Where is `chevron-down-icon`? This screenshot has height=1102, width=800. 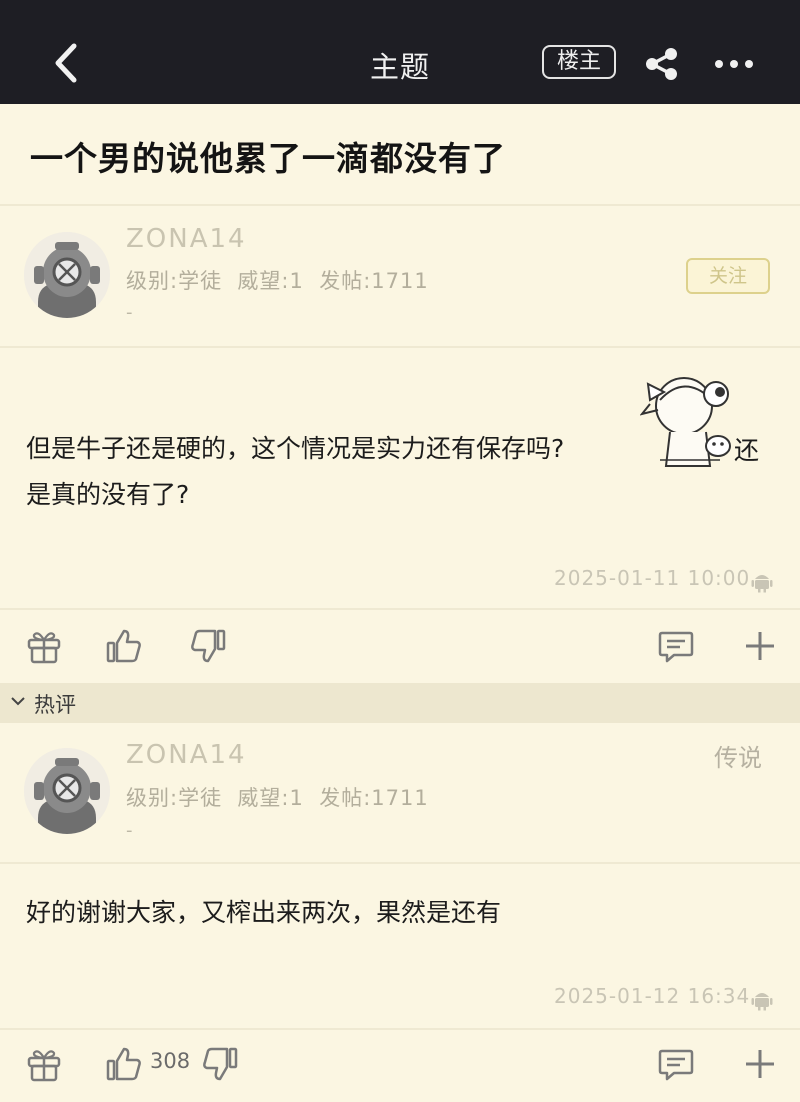
chevron-down-icon is located at coordinates (18, 701).